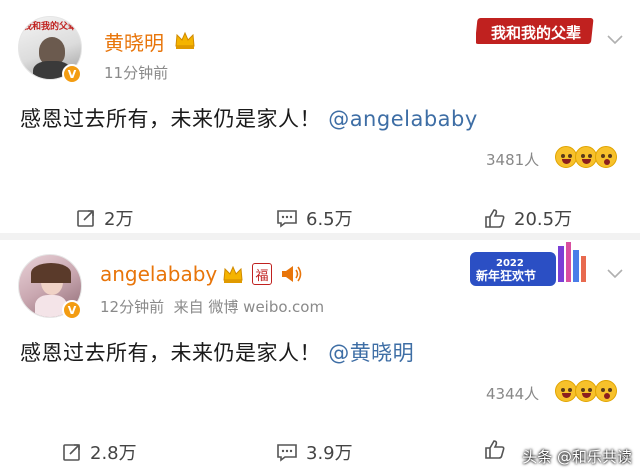 Image resolution: width=640 pixels, height=473 pixels. I want to click on post-source: 来自 微博 weibo.com, so click(249, 307).